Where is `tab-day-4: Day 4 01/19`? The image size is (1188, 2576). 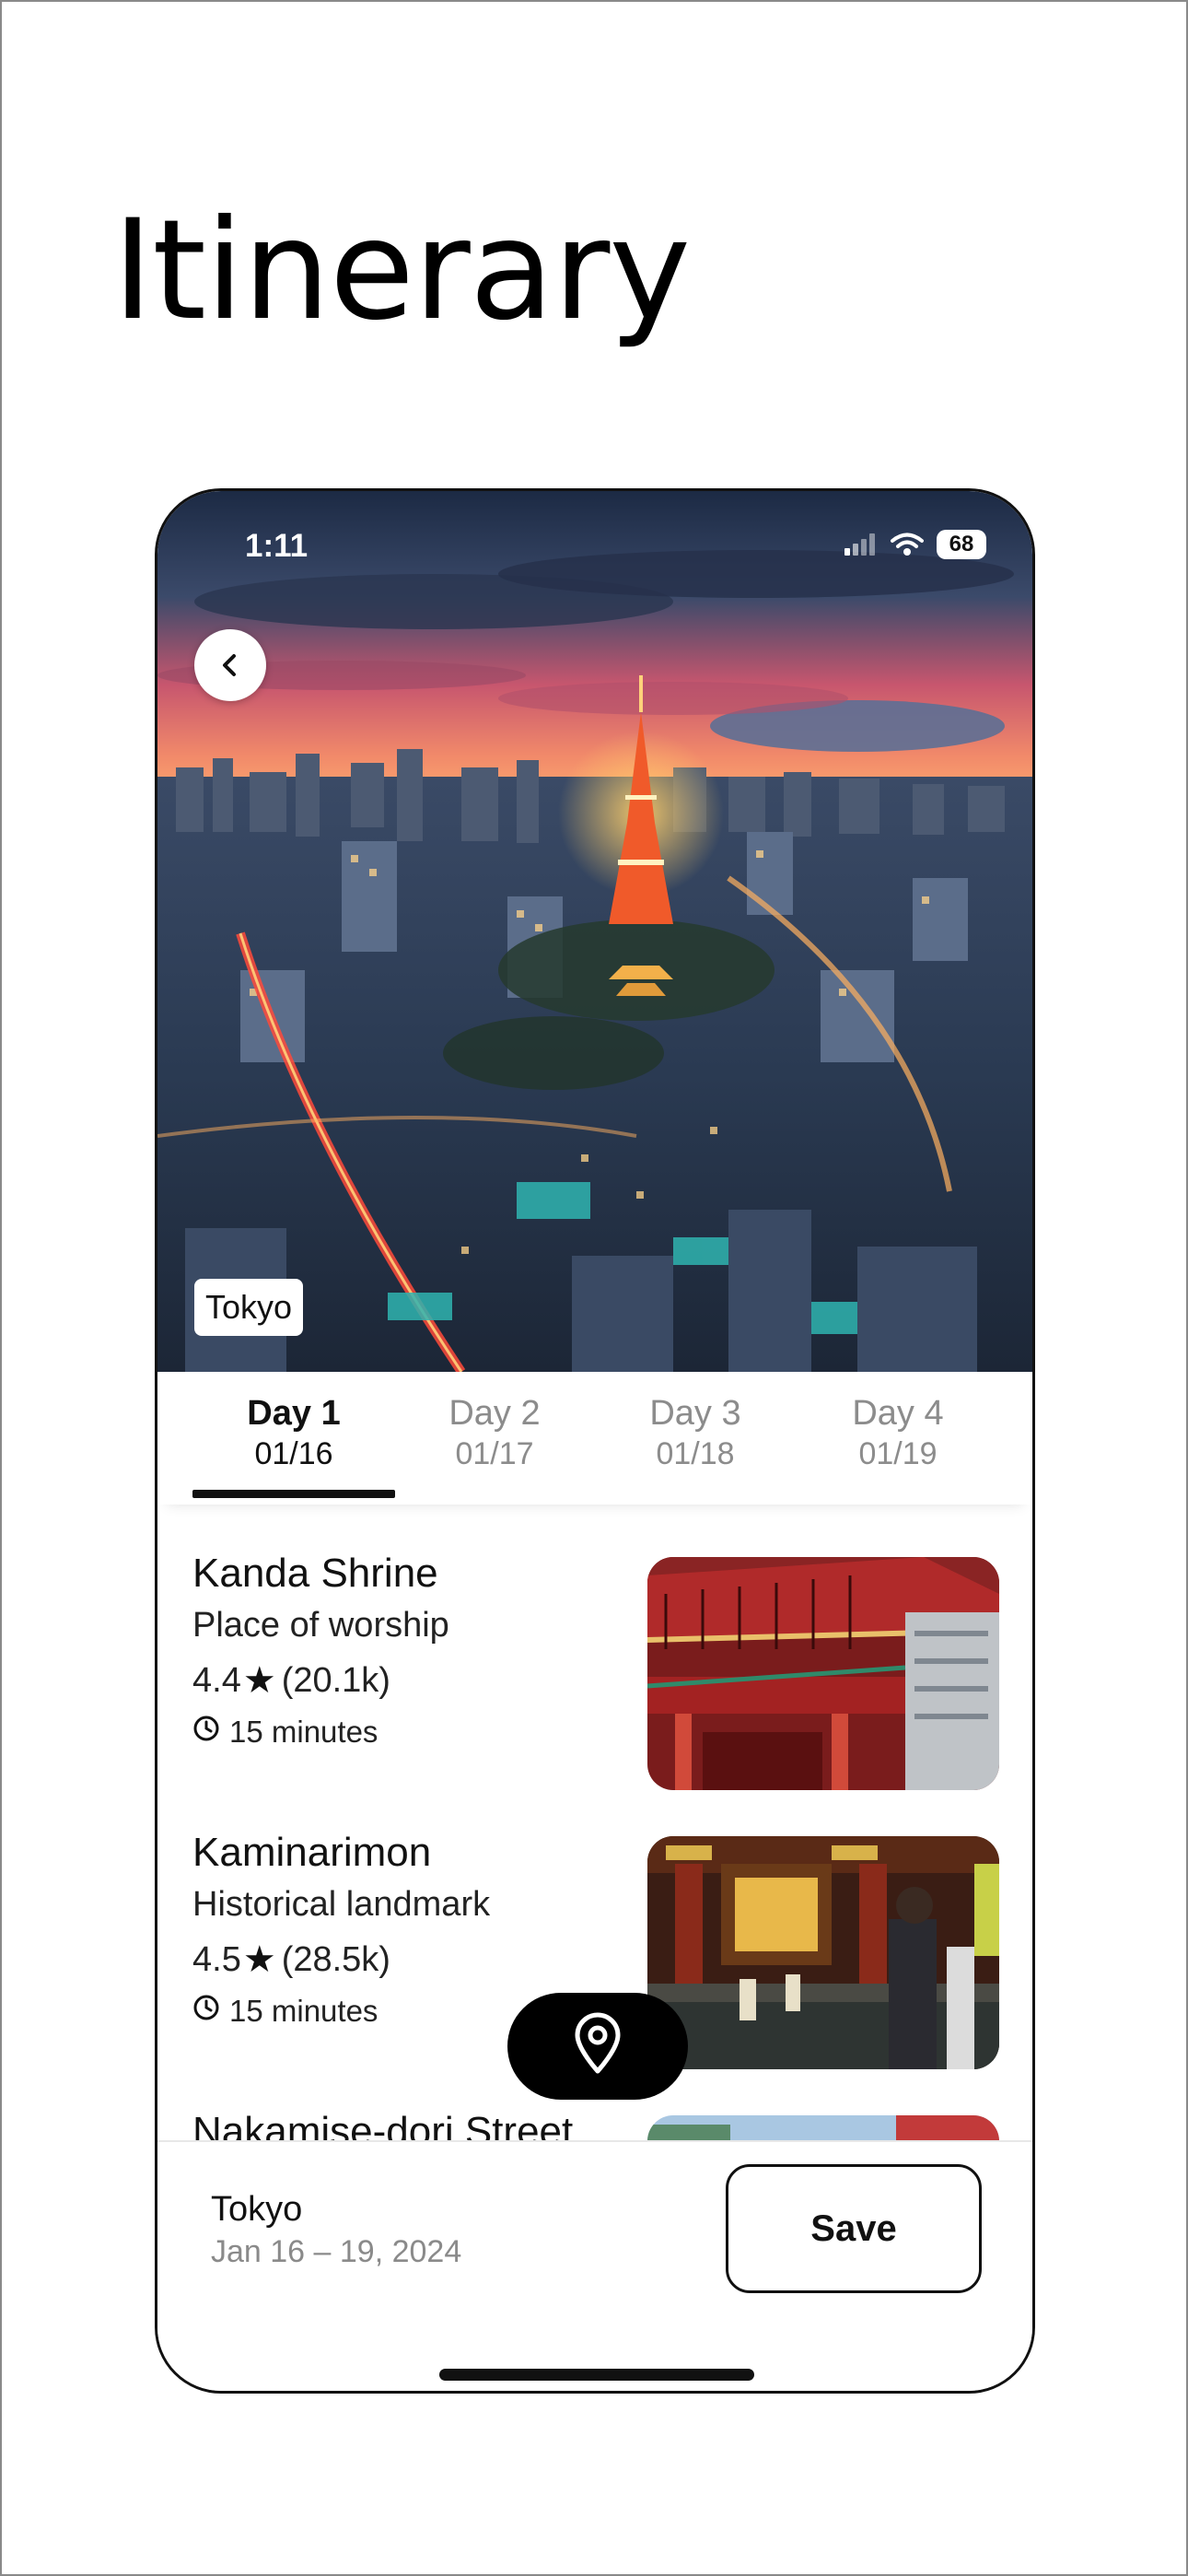 tab-day-4: Day 4 01/19 is located at coordinates (898, 1438).